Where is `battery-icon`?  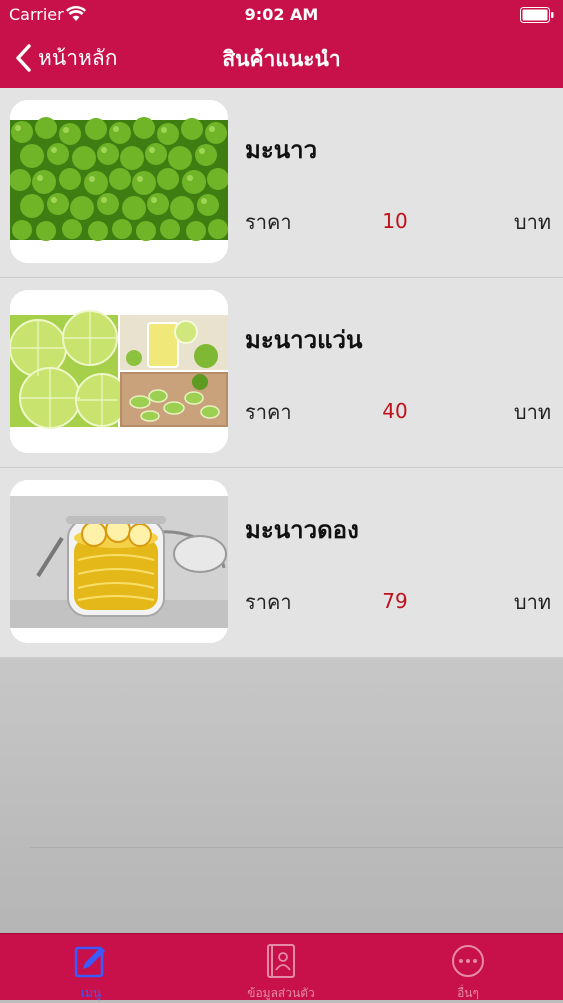 battery-icon is located at coordinates (537, 15).